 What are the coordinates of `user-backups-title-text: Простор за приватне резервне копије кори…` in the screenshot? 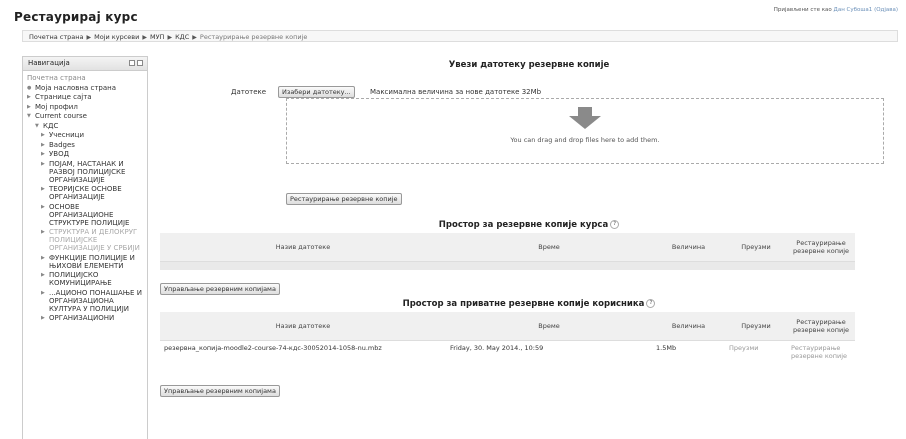 It's located at (523, 304).